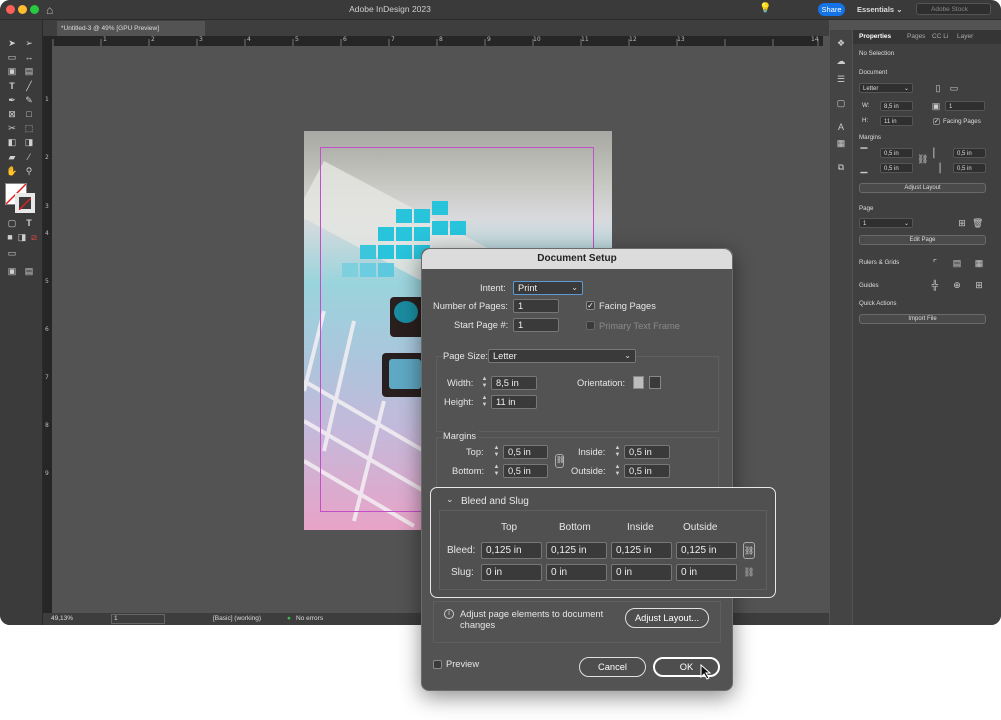  Describe the element at coordinates (879, 9) in the screenshot. I see `workspace-switcher: Essentials ⌄` at that location.